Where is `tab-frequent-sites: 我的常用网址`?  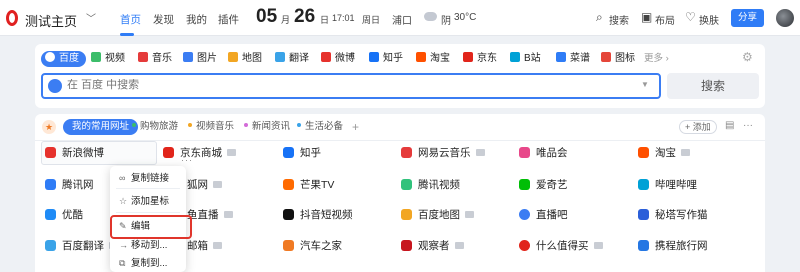
tab-frequent-sites: 我的常用网址 is located at coordinates (101, 127).